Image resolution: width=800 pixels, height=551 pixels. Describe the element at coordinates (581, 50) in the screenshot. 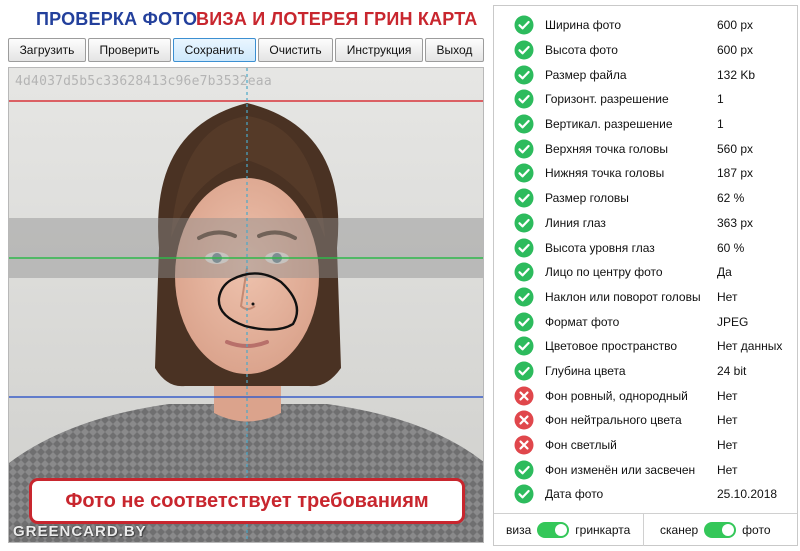

I see `check-label: Высота фото` at that location.